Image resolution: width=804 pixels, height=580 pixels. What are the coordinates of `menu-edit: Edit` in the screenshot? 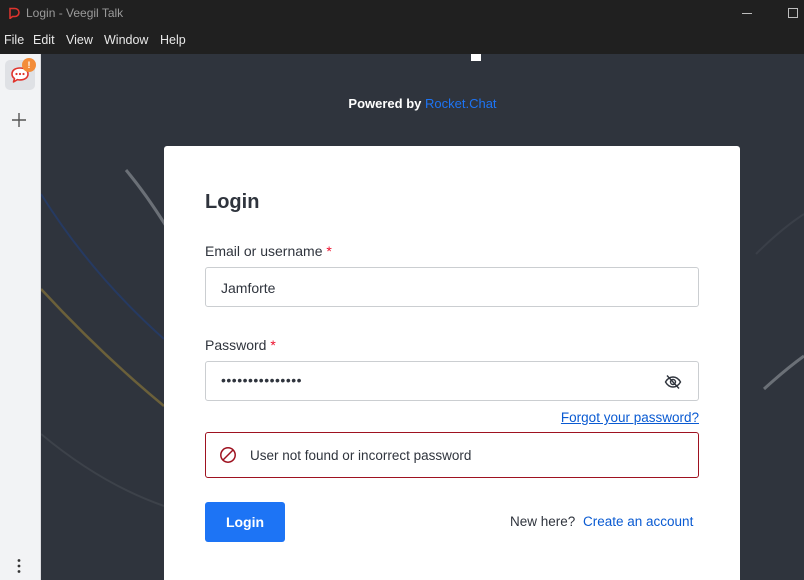 It's located at (44, 40).